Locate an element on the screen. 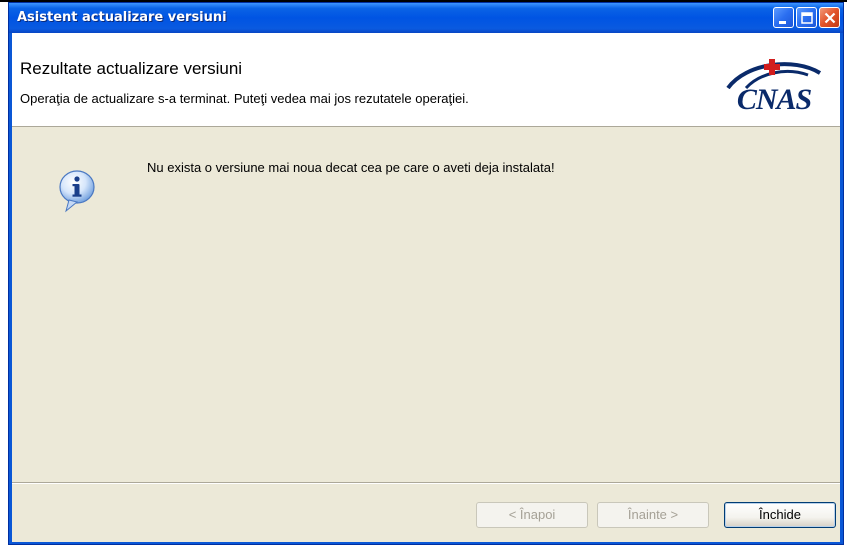 Image resolution: width=847 pixels, height=547 pixels. next-button: Înainte > is located at coordinates (653, 515).